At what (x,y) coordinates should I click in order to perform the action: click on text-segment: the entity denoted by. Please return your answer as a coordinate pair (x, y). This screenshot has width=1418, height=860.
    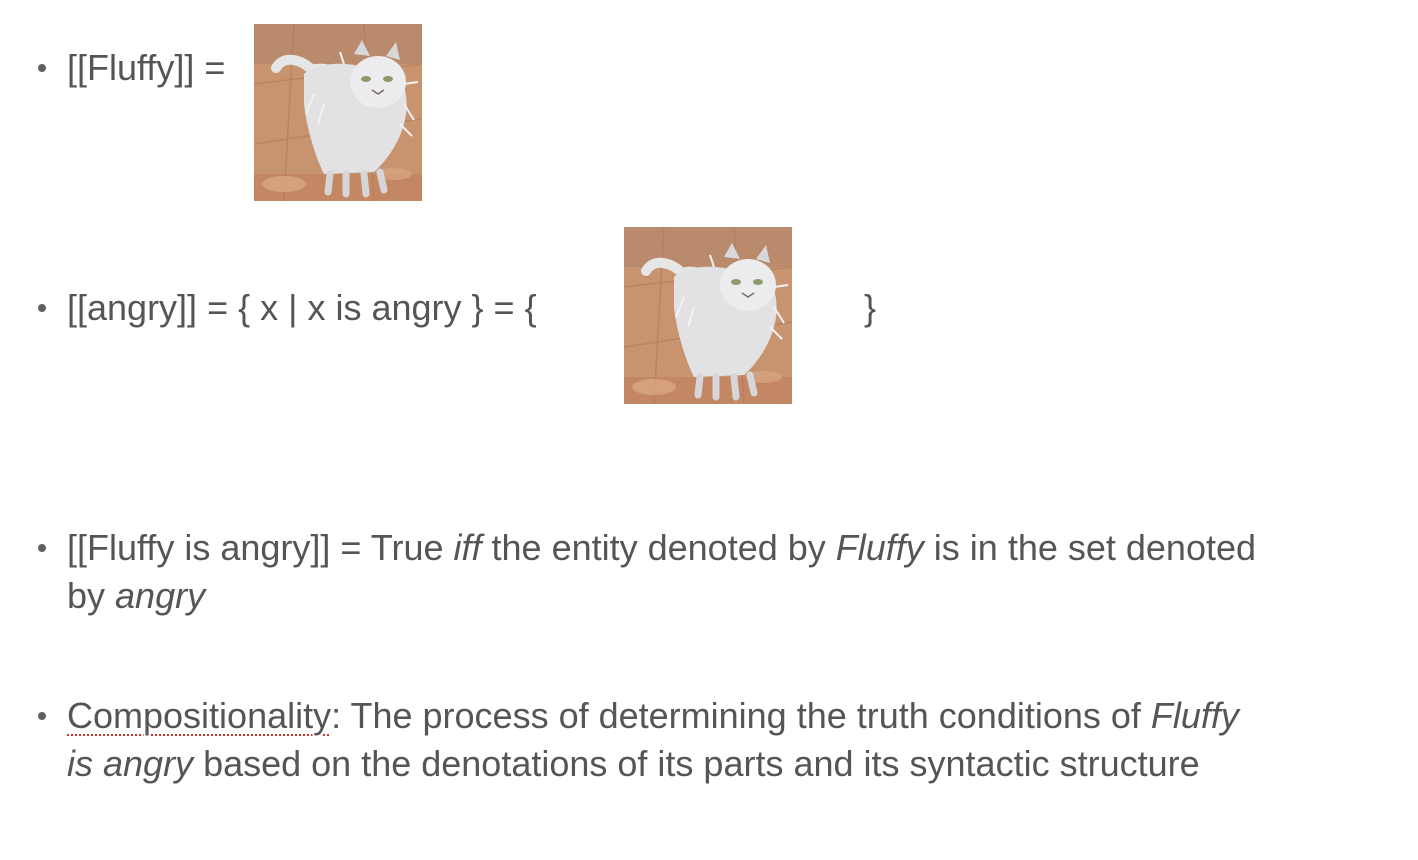
    Looking at the image, I should click on (658, 547).